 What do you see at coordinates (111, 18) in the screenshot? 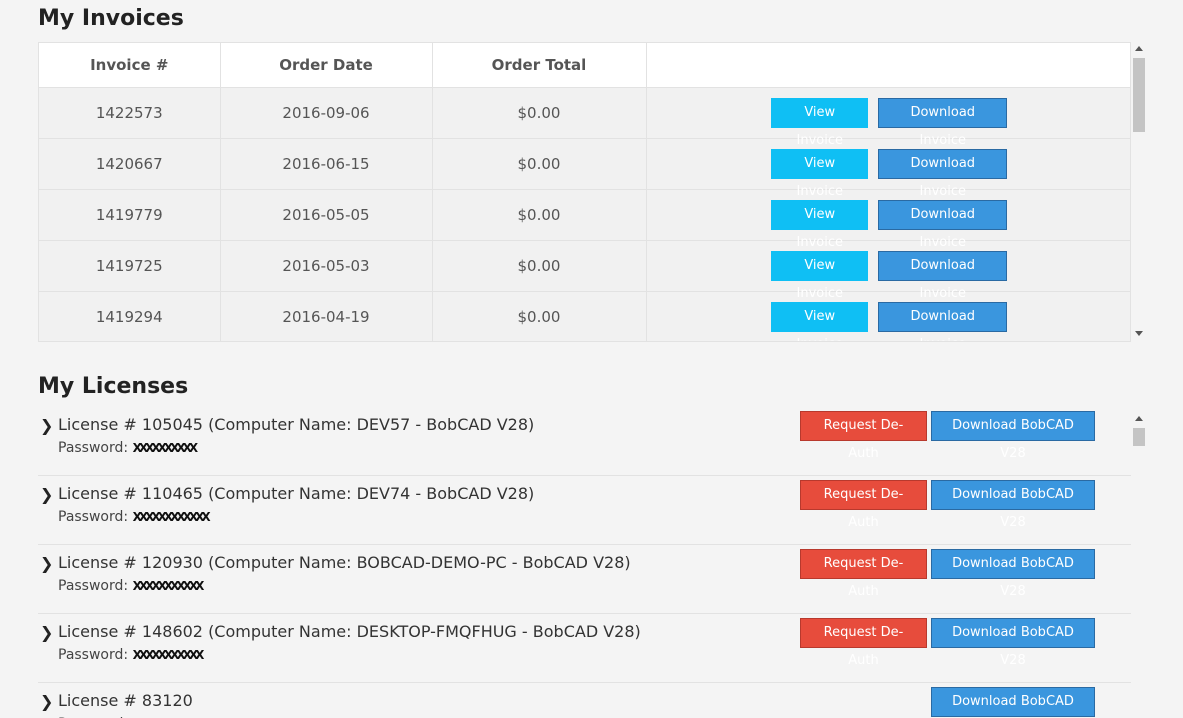
I see `invoices-title: My Invoices` at bounding box center [111, 18].